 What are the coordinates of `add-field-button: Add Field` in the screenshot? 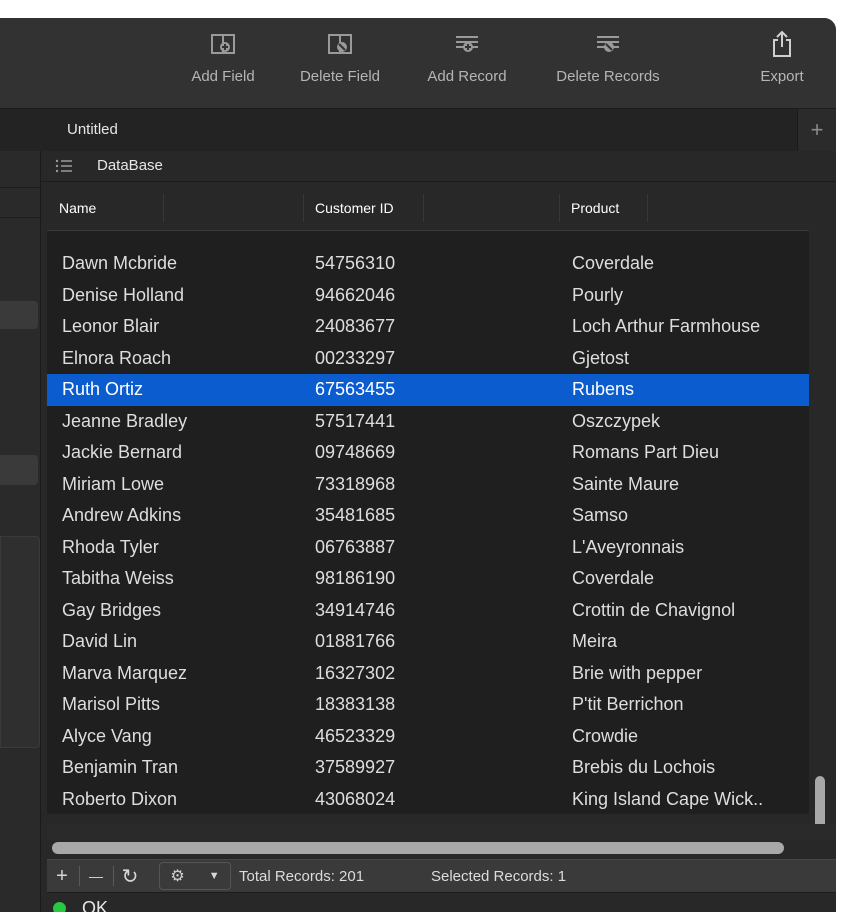 It's located at (223, 65).